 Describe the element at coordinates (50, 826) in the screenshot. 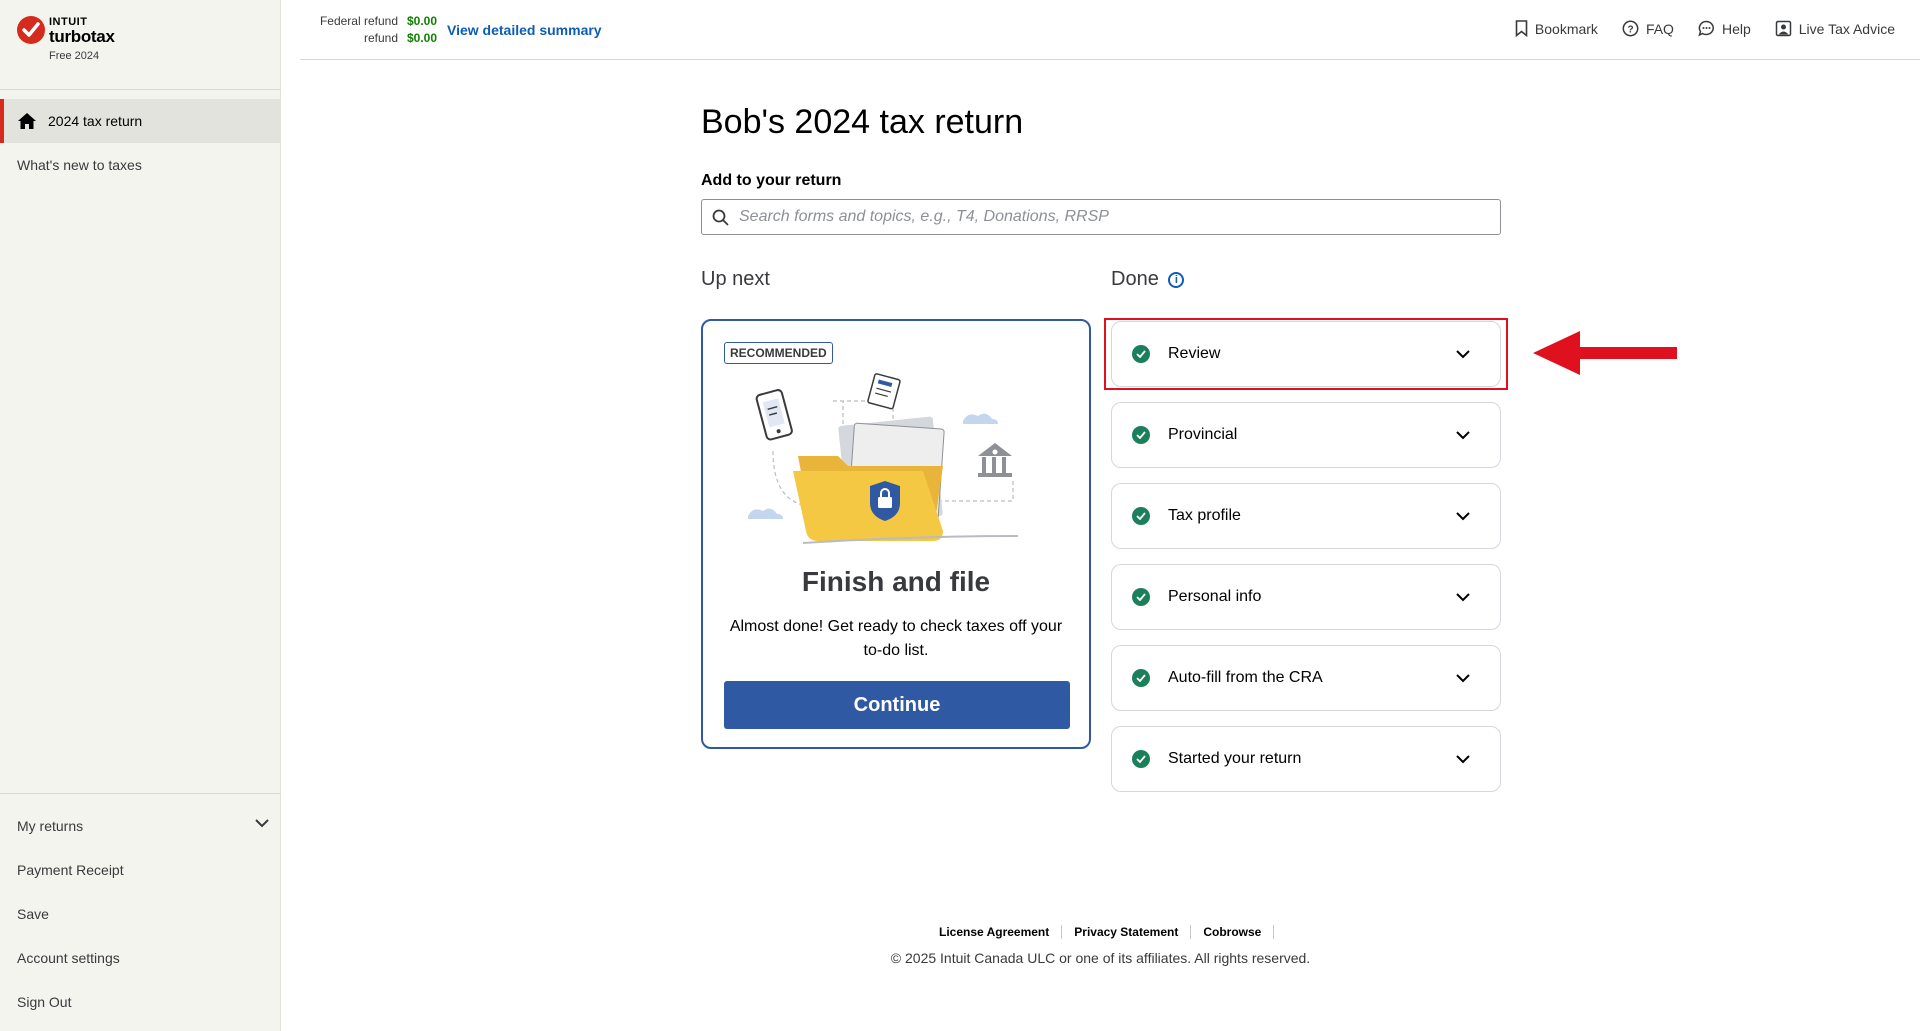

I see `sidebar-item-my-returns: My returns` at that location.